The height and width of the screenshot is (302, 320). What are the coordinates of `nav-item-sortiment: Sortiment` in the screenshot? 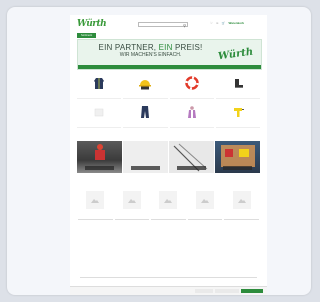 It's located at (87, 35).